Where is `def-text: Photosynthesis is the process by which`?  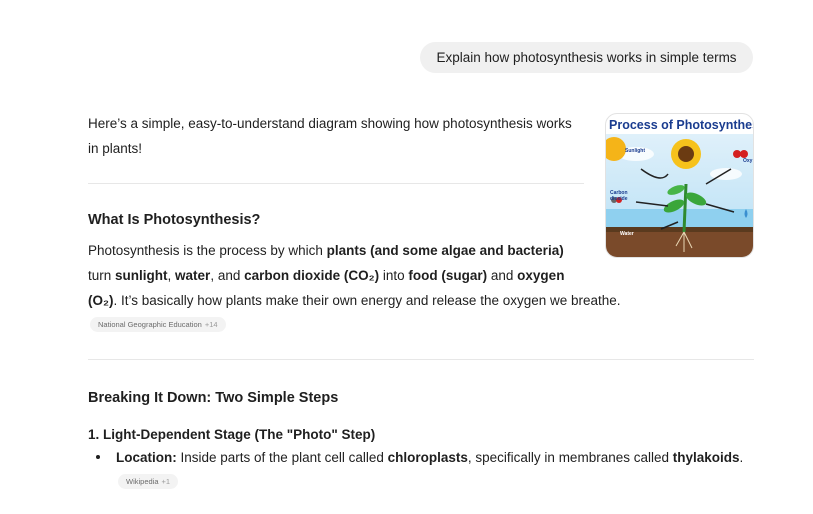 def-text: Photosynthesis is the process by which is located at coordinates (207, 250).